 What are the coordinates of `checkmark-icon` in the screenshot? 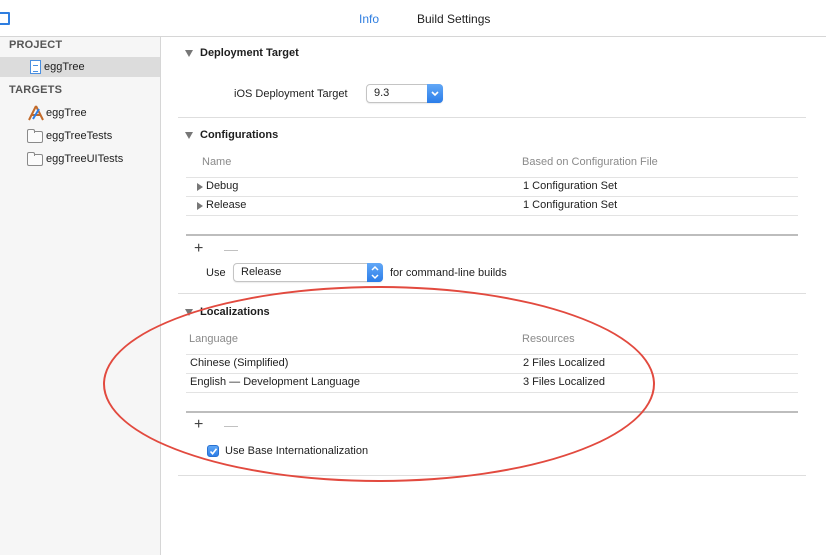 It's located at (213, 452).